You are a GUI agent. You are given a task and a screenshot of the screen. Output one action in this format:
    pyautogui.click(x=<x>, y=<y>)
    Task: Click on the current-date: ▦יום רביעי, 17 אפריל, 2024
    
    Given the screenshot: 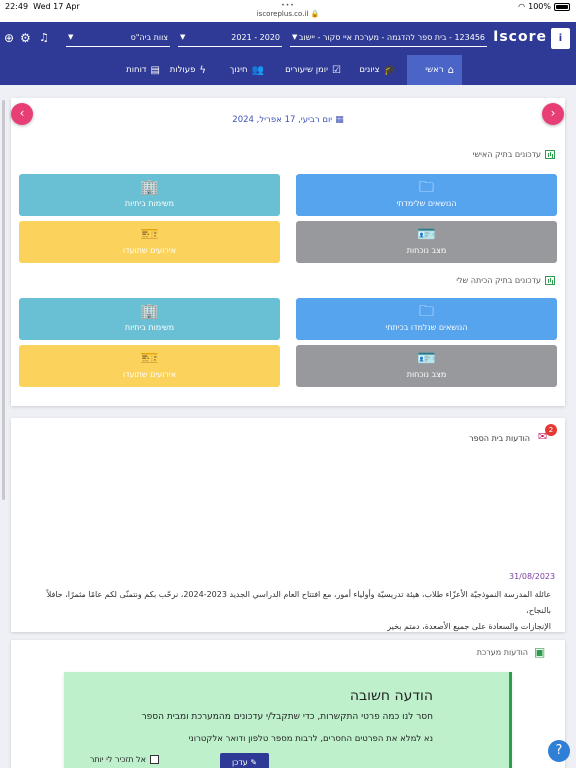 What is the action you would take?
    pyautogui.click(x=288, y=120)
    